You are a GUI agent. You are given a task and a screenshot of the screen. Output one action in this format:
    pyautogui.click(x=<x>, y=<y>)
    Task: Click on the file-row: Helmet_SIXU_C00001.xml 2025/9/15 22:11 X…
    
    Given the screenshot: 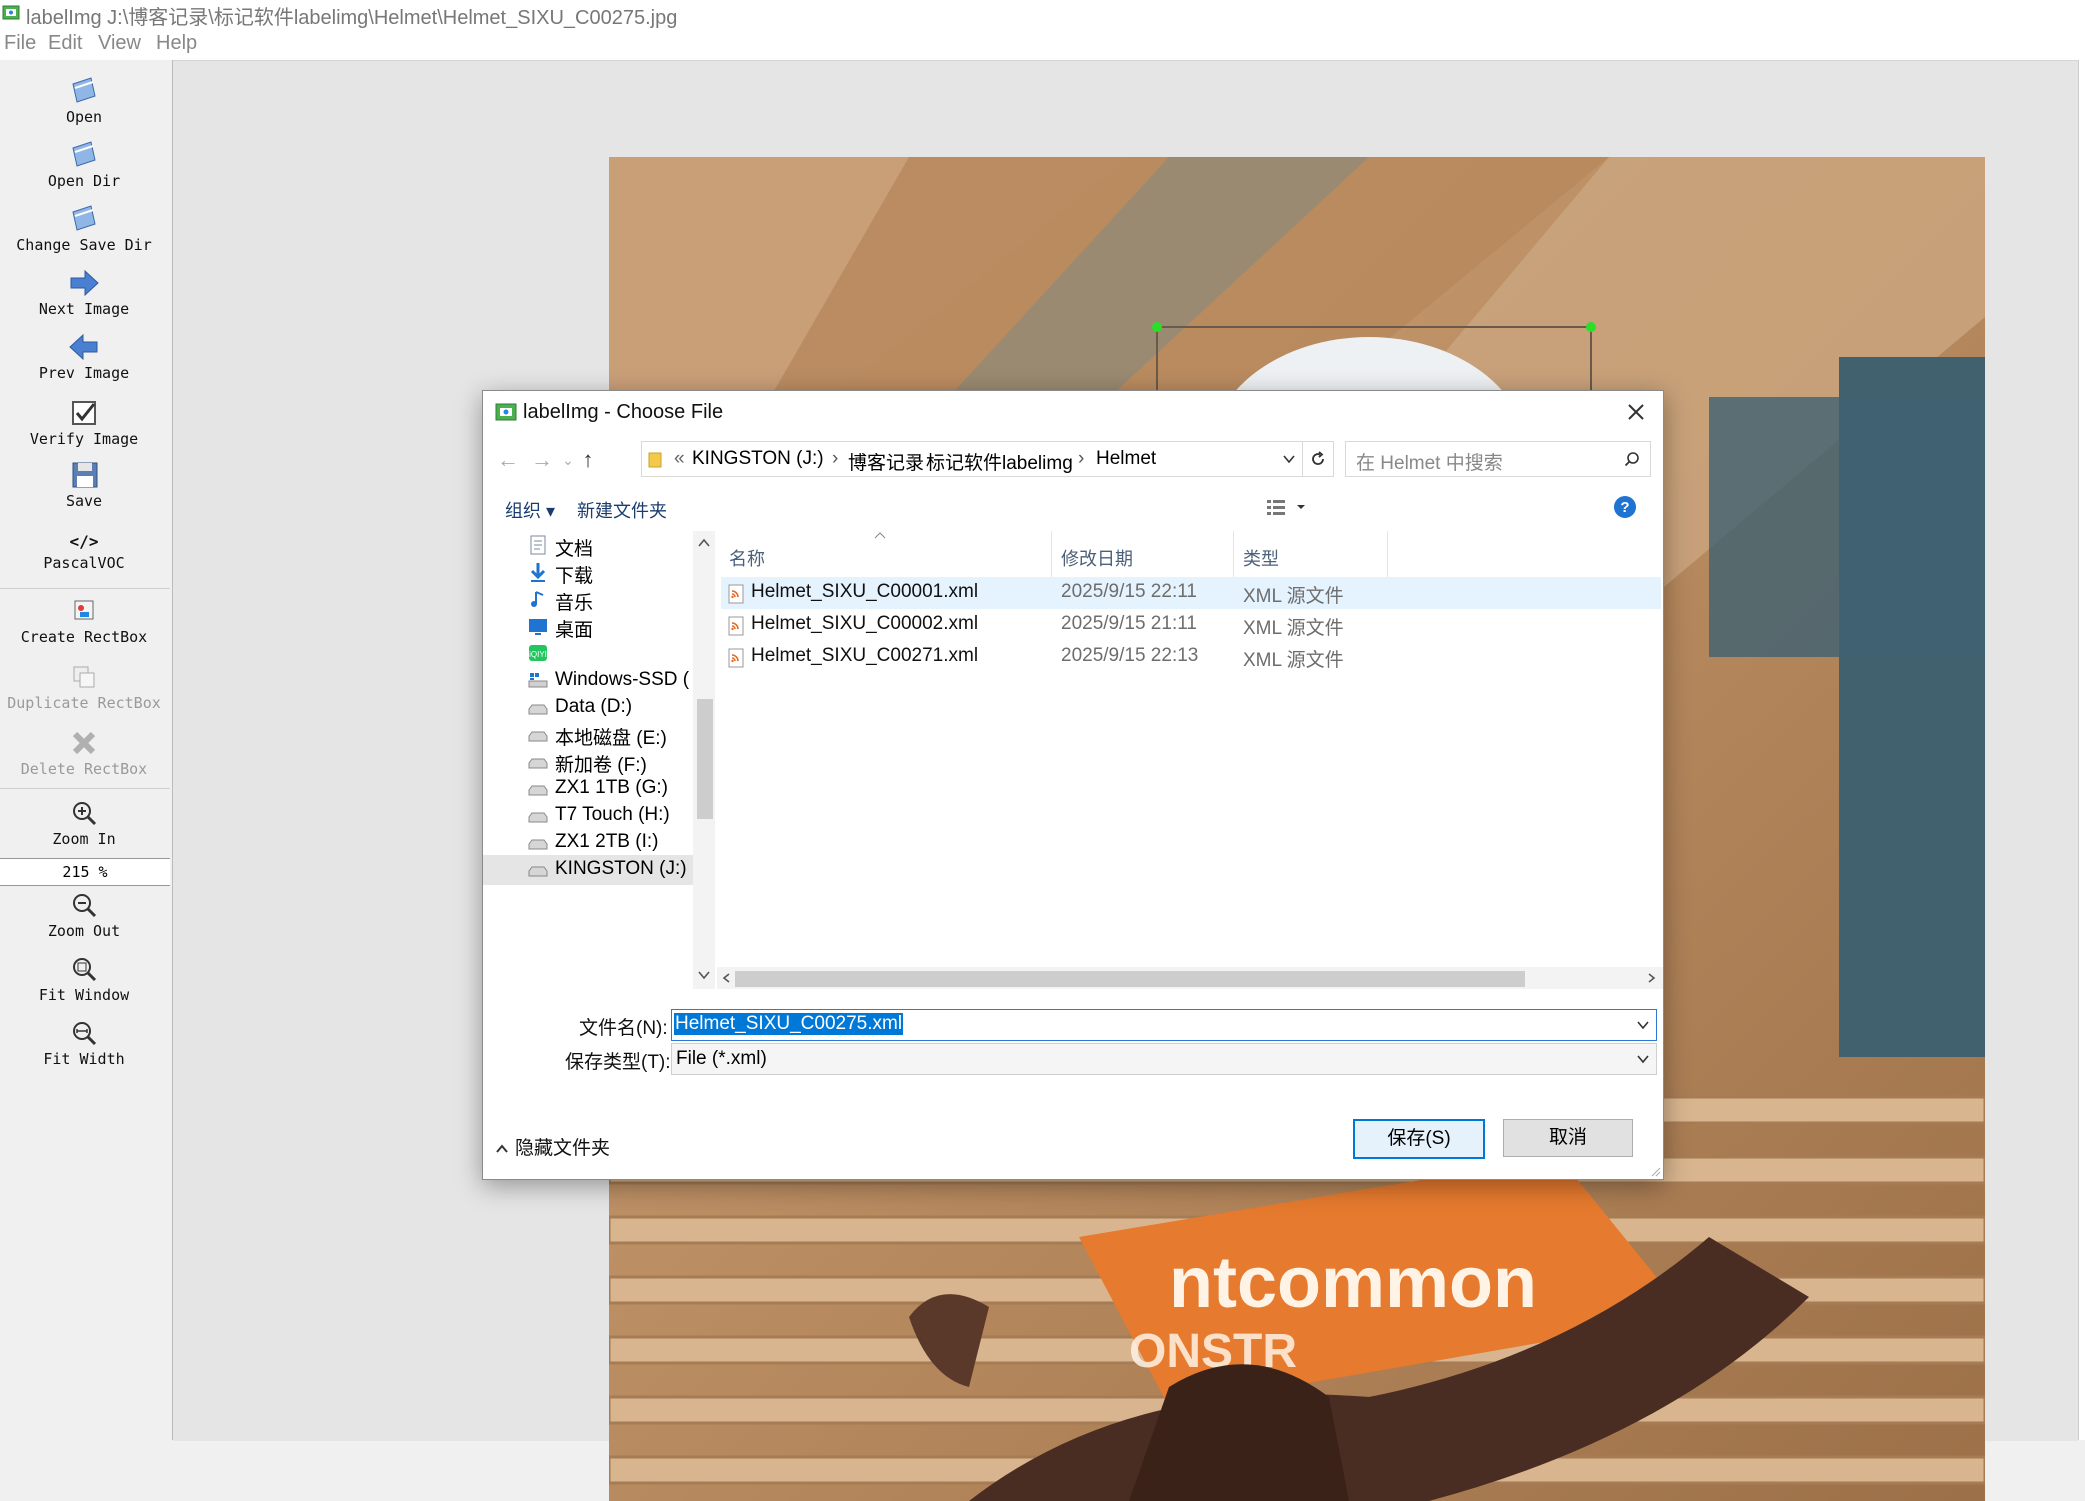 What is the action you would take?
    pyautogui.click(x=1191, y=593)
    